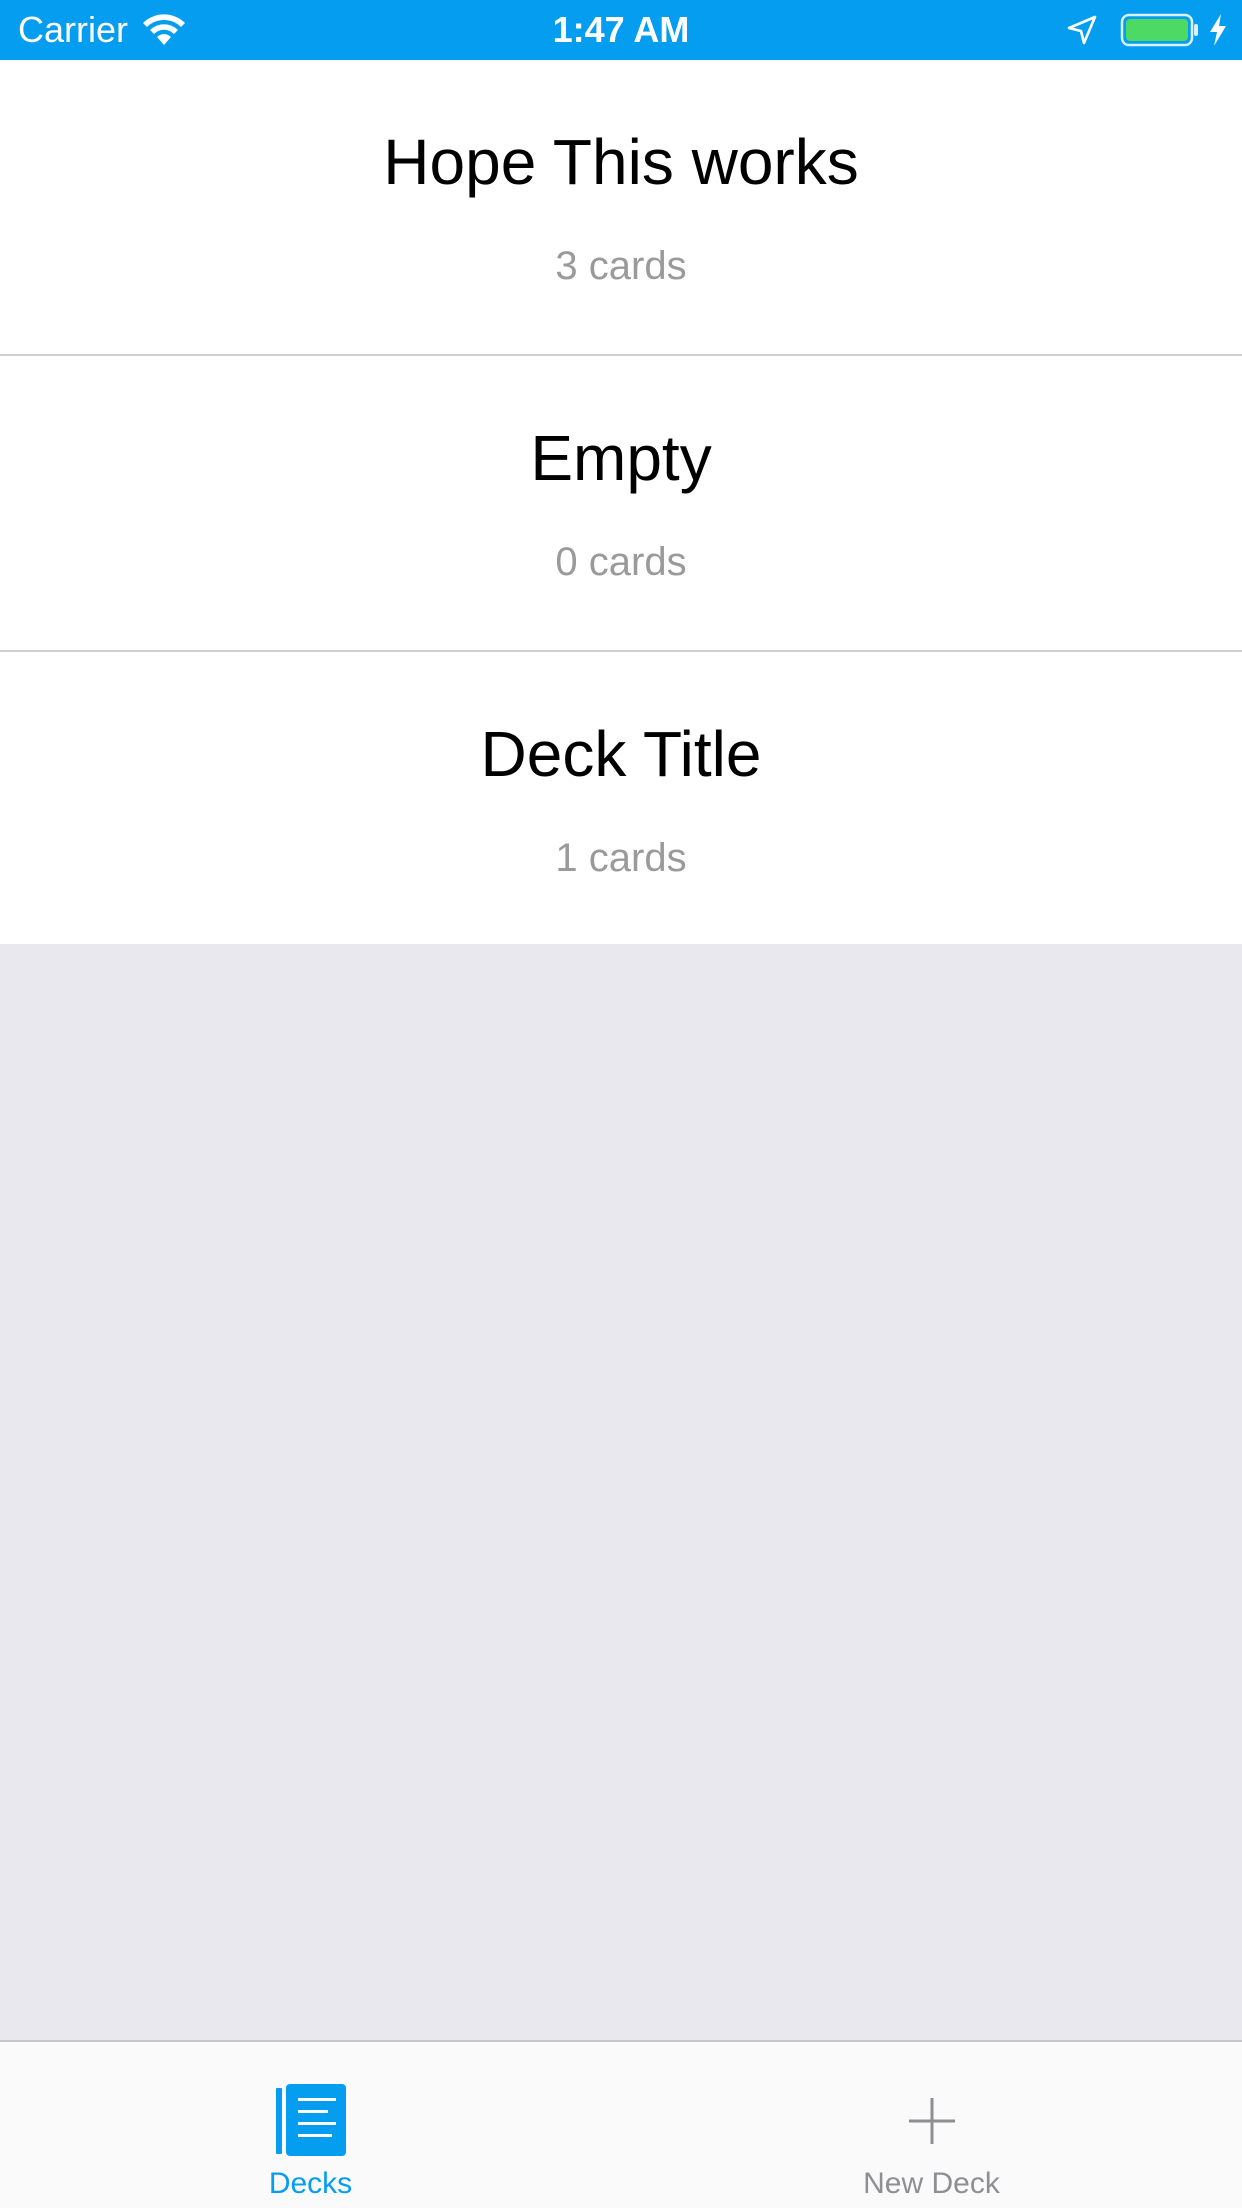 The width and height of the screenshot is (1242, 2208). What do you see at coordinates (1218, 30) in the screenshot?
I see `charging-bolt-icon` at bounding box center [1218, 30].